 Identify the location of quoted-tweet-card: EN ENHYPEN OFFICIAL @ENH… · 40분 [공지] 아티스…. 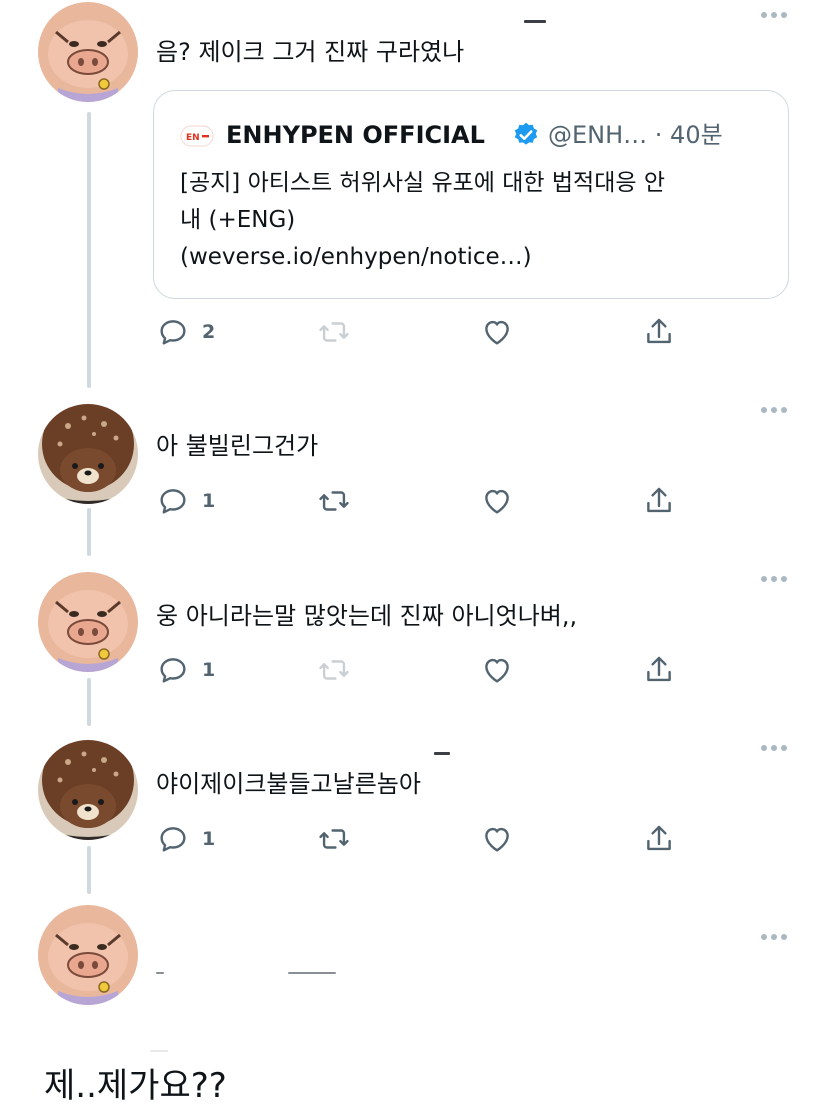
(471, 194).